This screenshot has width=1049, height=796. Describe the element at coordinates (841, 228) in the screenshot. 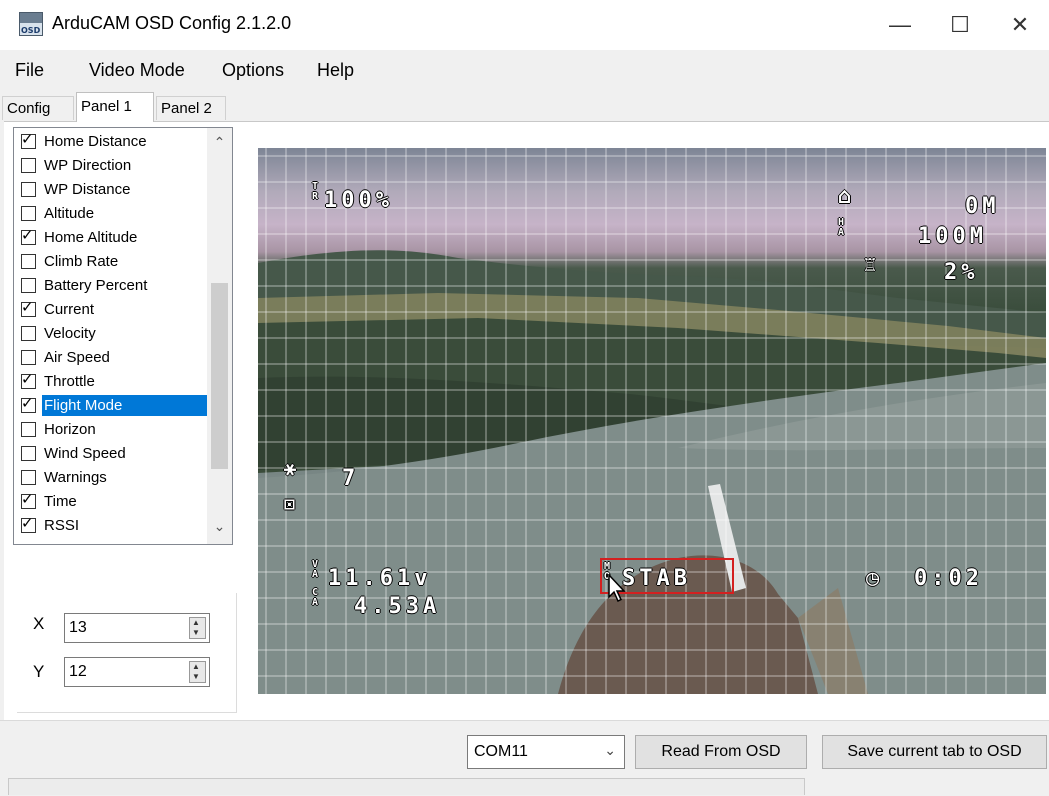

I see `home-altitude-icon: H A` at that location.